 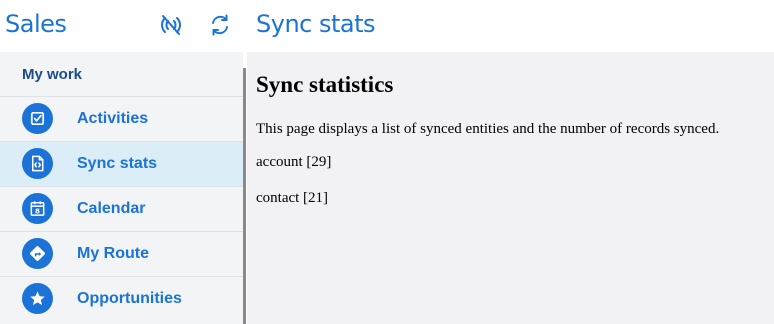 What do you see at coordinates (111, 208) in the screenshot?
I see `sidebar-item-label: Calendar` at bounding box center [111, 208].